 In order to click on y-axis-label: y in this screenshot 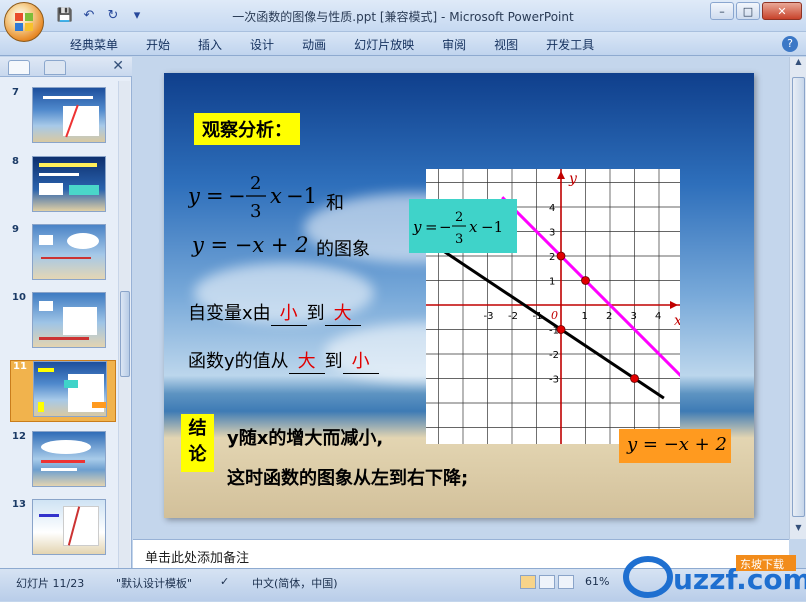, I will do `click(573, 179)`.